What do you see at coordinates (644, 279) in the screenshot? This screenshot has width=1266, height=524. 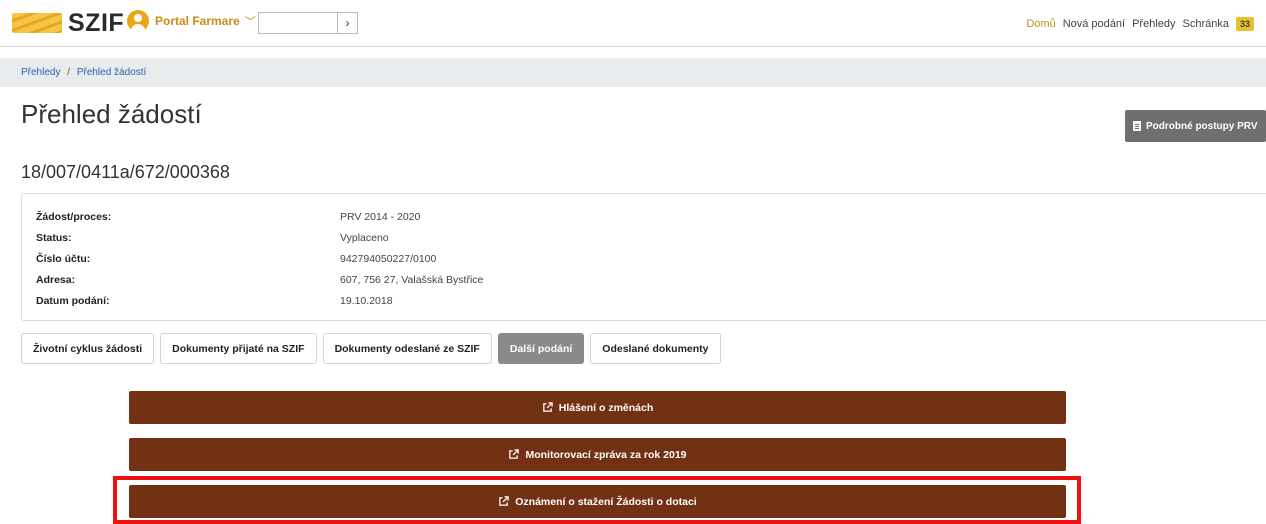 I see `info-row: Adresa: 607, 756 27, Valašská Bystřice` at bounding box center [644, 279].